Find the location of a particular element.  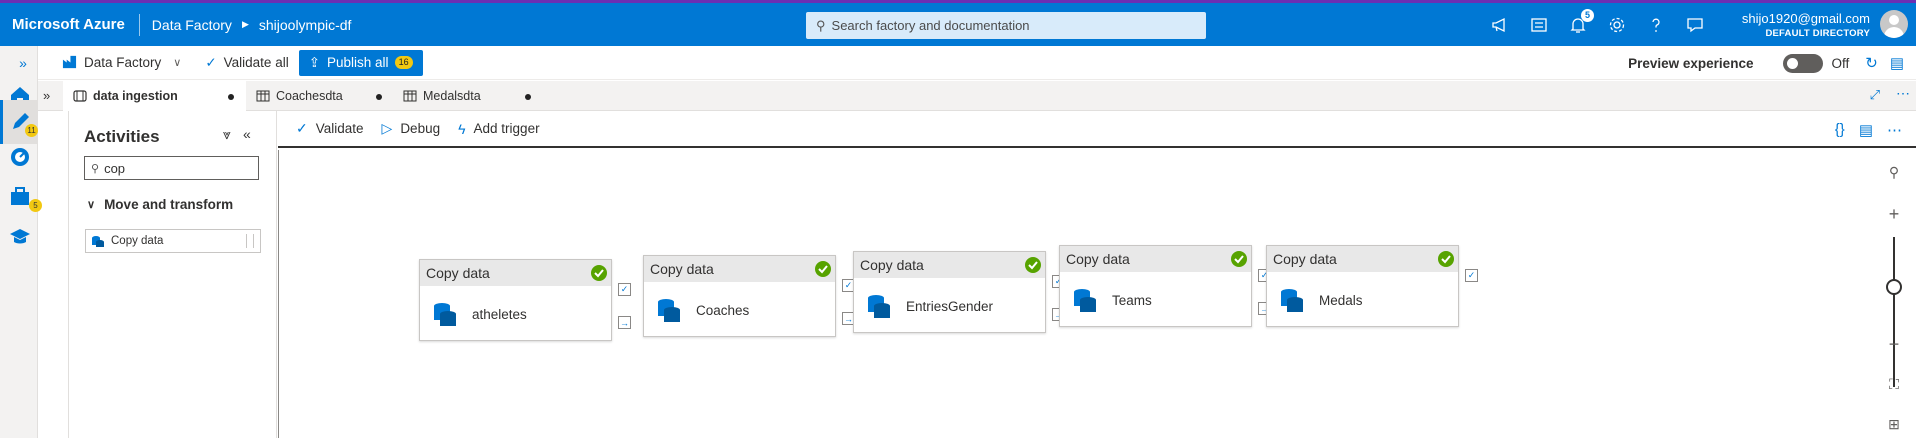

pipeline-activity-coaches: Copy data Coaches ✓ → is located at coordinates (749, 296).